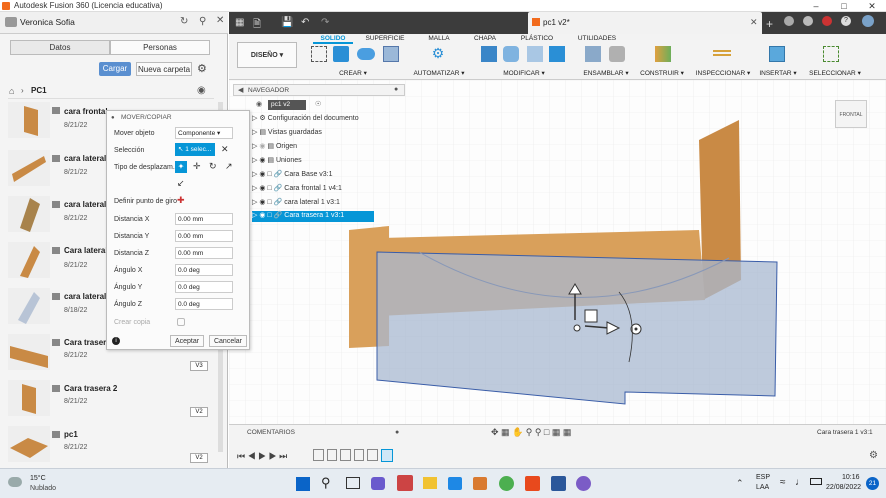 The width and height of the screenshot is (886, 498). I want to click on new-folder-button: Nueva carpeta, so click(164, 69).